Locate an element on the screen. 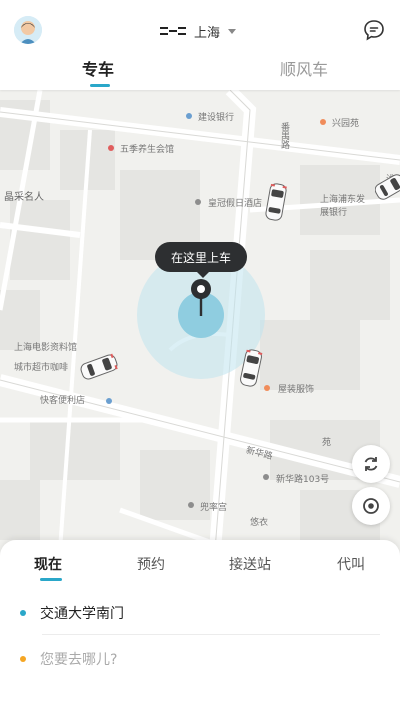 Image resolution: width=400 pixels, height=710 pixels. chat-icon is located at coordinates (374, 30).